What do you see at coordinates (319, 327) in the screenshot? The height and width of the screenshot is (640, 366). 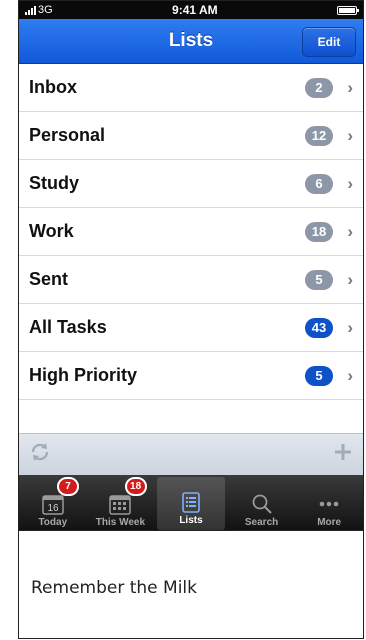 I see `count-badge: 43` at bounding box center [319, 327].